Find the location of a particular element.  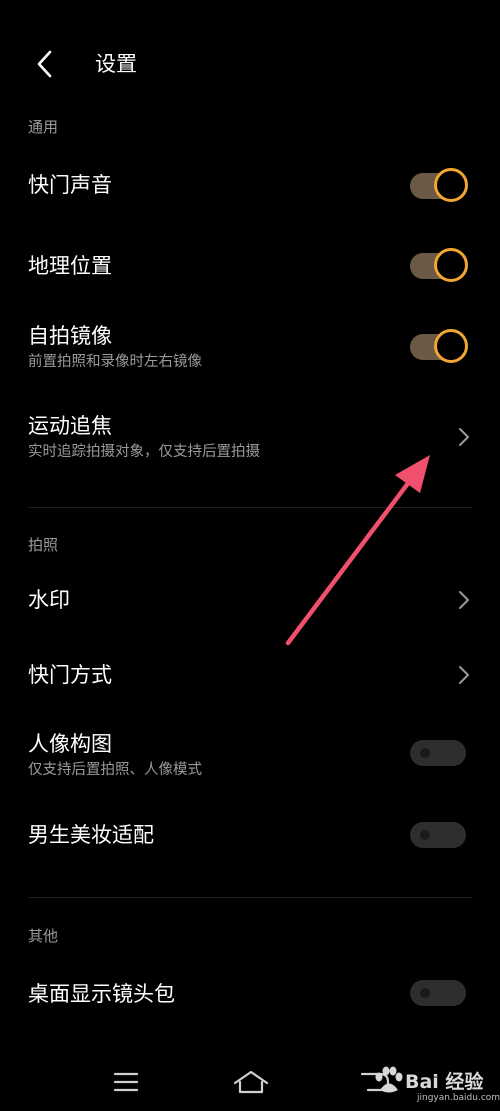

setting-title: 人像构图 is located at coordinates (70, 744).